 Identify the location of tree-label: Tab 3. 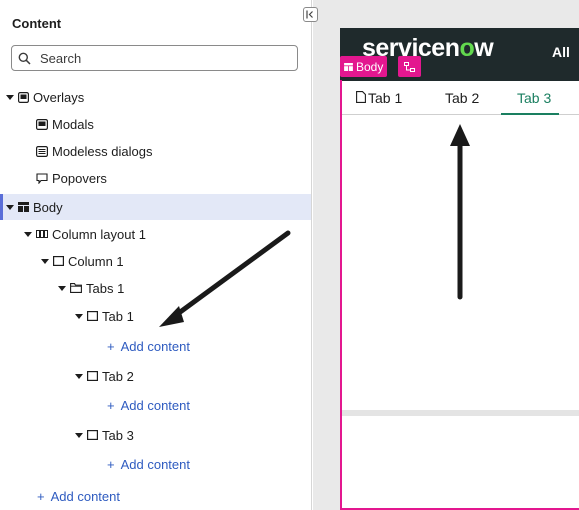
(118, 435).